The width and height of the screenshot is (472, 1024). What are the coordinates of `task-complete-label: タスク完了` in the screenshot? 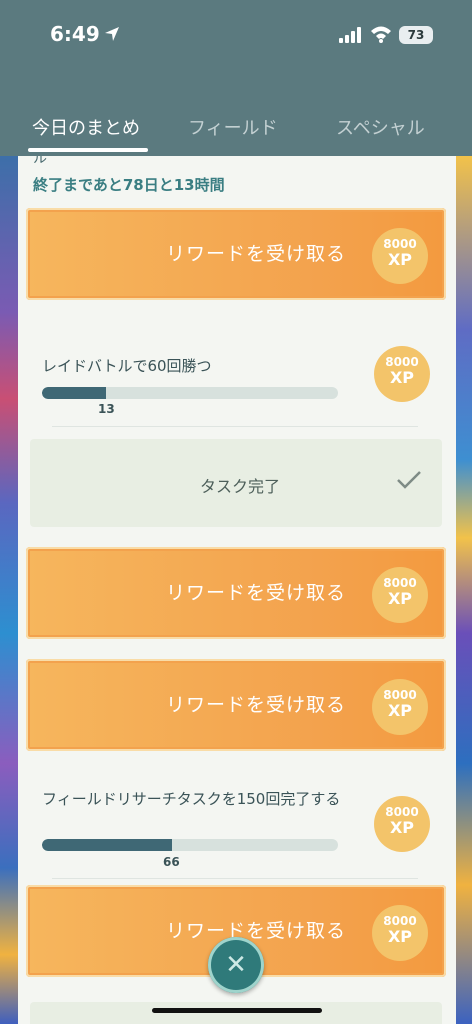 It's located at (240, 486).